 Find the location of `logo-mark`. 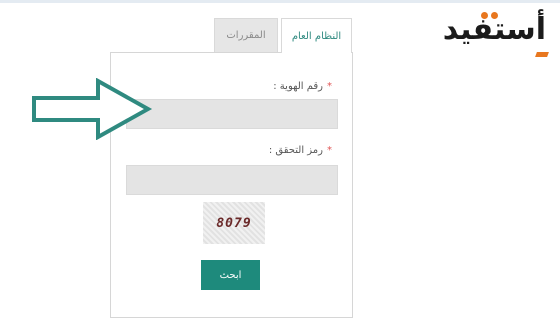

logo-mark is located at coordinates (542, 54).